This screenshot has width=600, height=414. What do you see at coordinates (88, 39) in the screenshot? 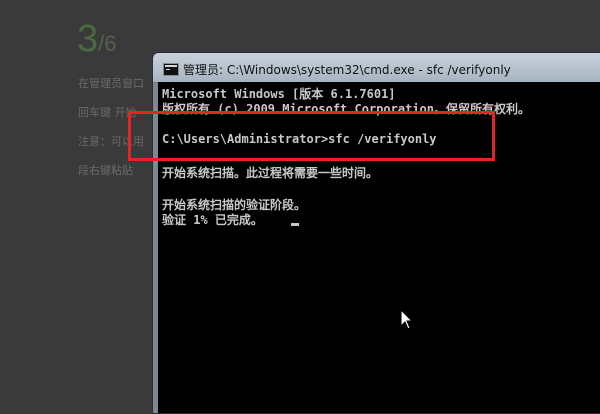
I see `step-number: 3` at bounding box center [88, 39].